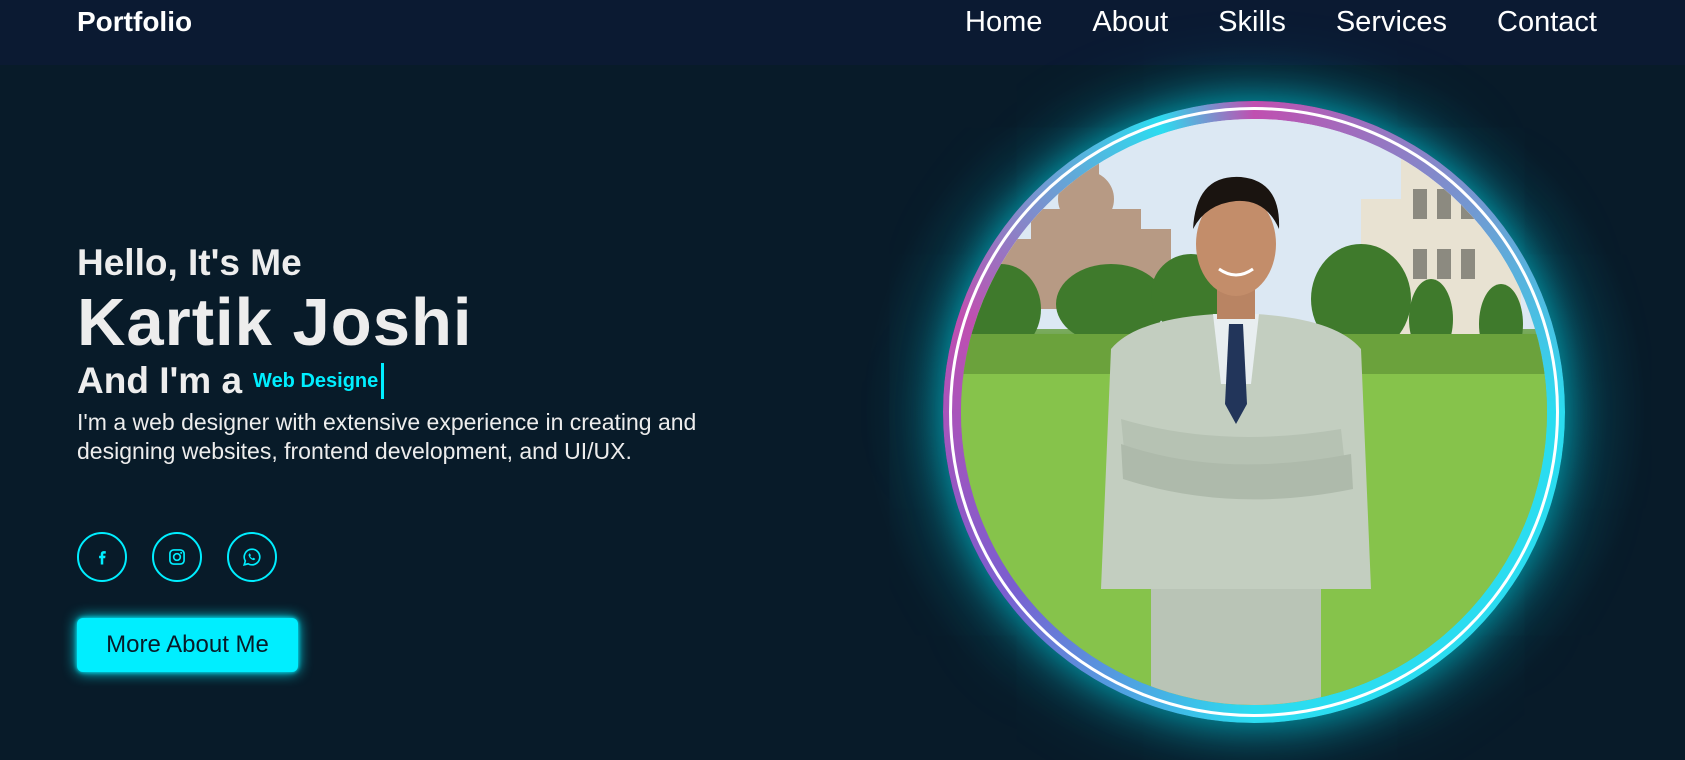  I want to click on instagram-link, so click(177, 557).